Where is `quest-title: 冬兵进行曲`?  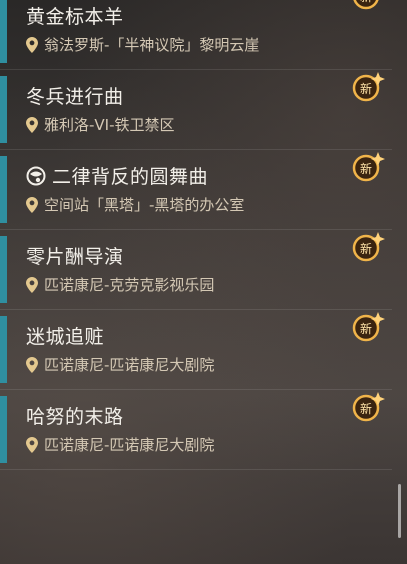 quest-title: 冬兵进行曲 is located at coordinates (75, 97).